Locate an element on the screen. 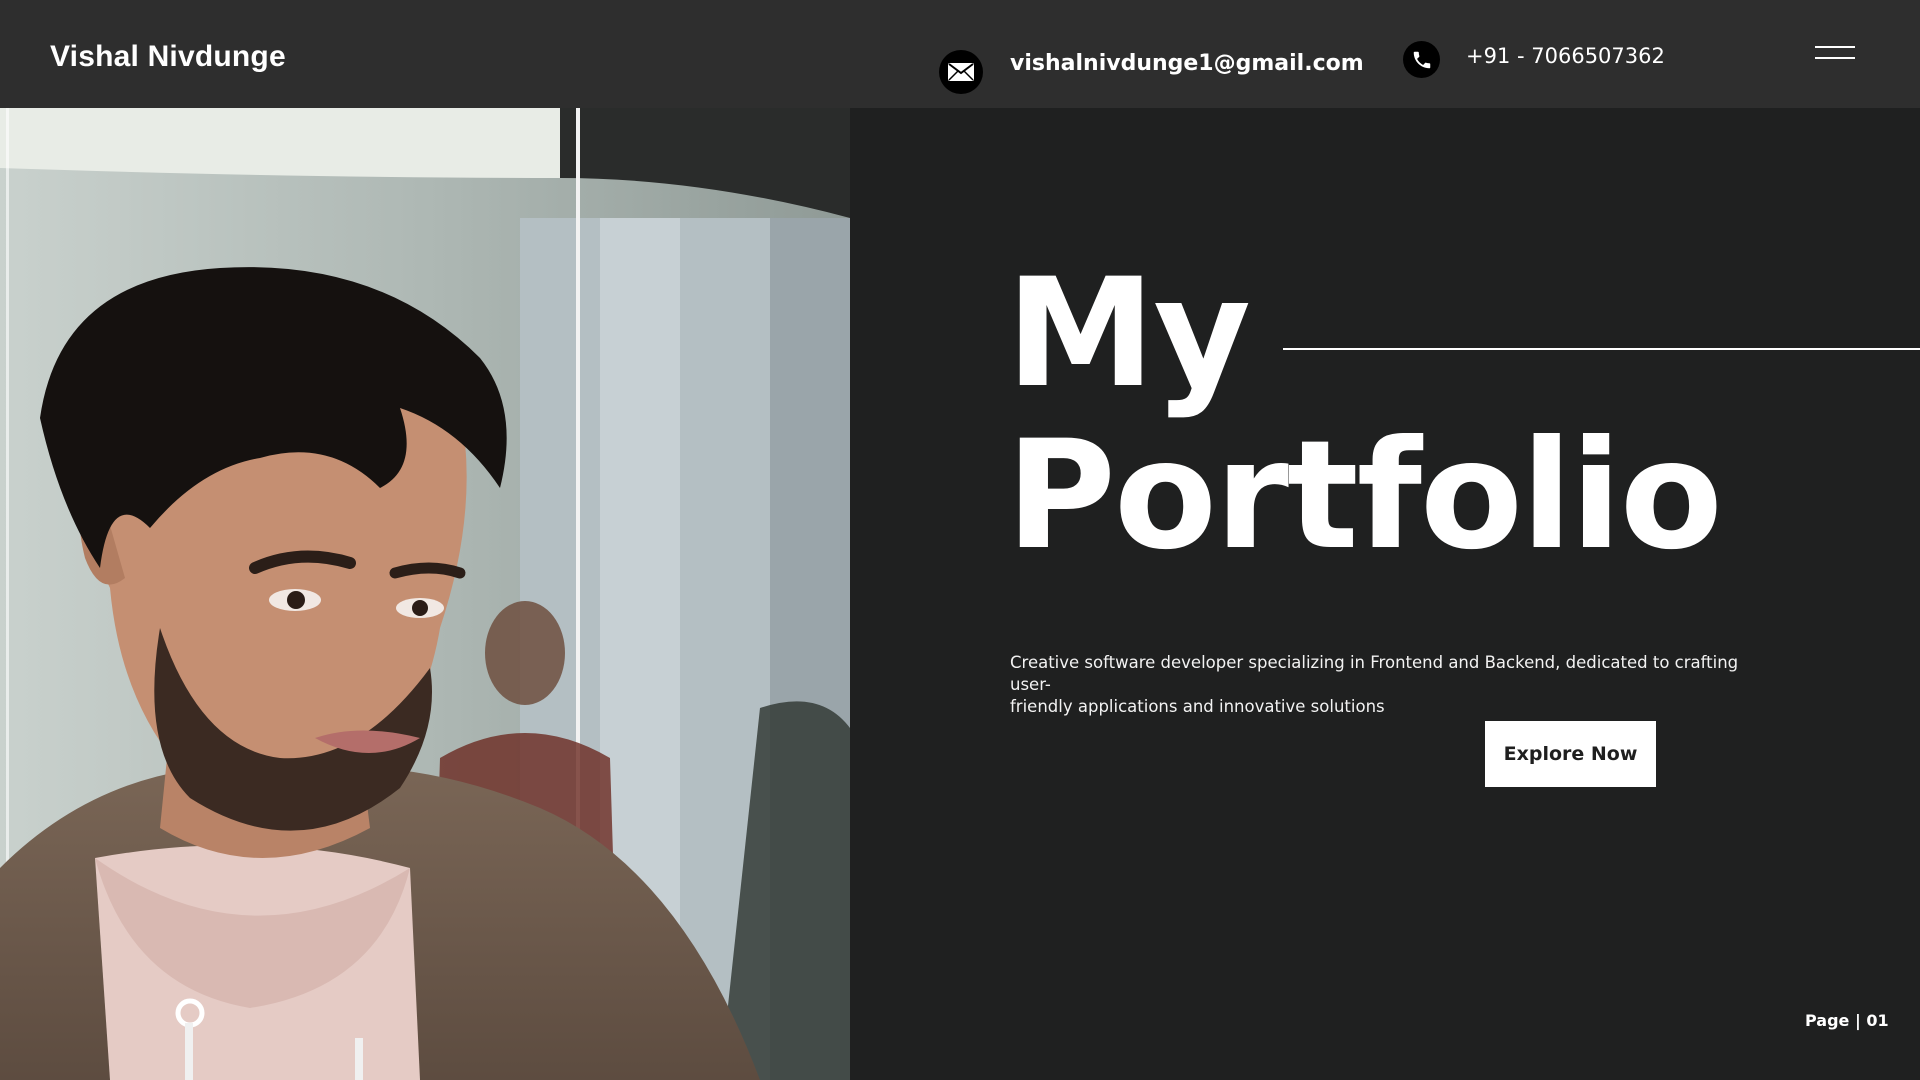  hero-title: My Portfolio is located at coordinates (1364, 415).